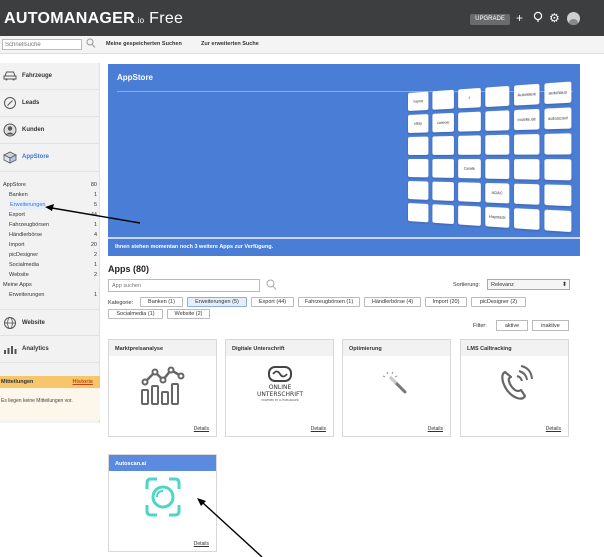 Image resolution: width=604 pixels, height=557 pixels. What do you see at coordinates (279, 400) in the screenshot?
I see `logo-line-3: POWERED BY AUTOMANAGER` at bounding box center [279, 400].